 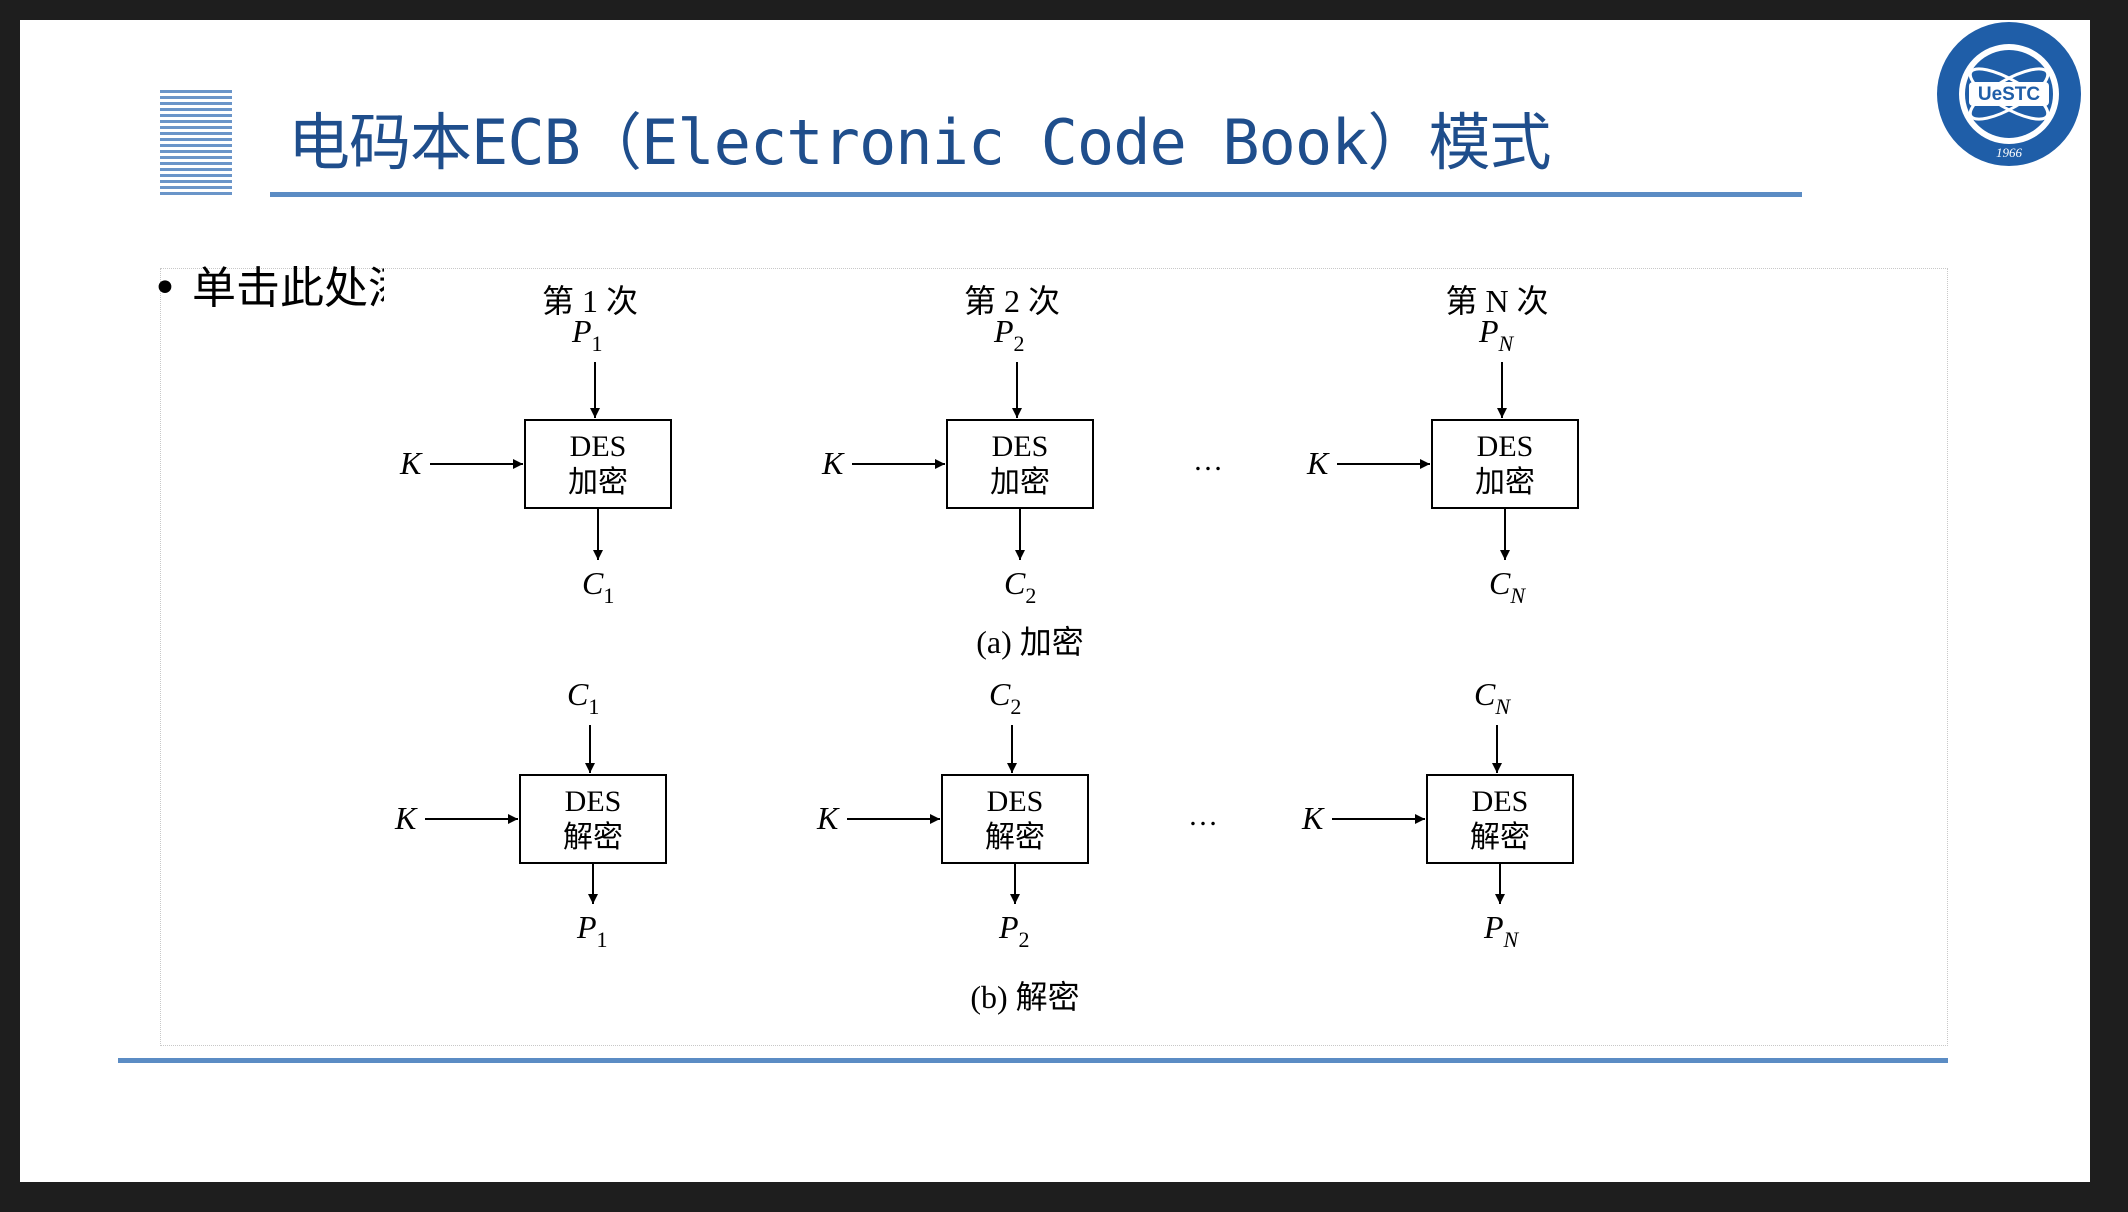 I want to click on encrypt-output-3-sub: N, so click(x=1517, y=595).